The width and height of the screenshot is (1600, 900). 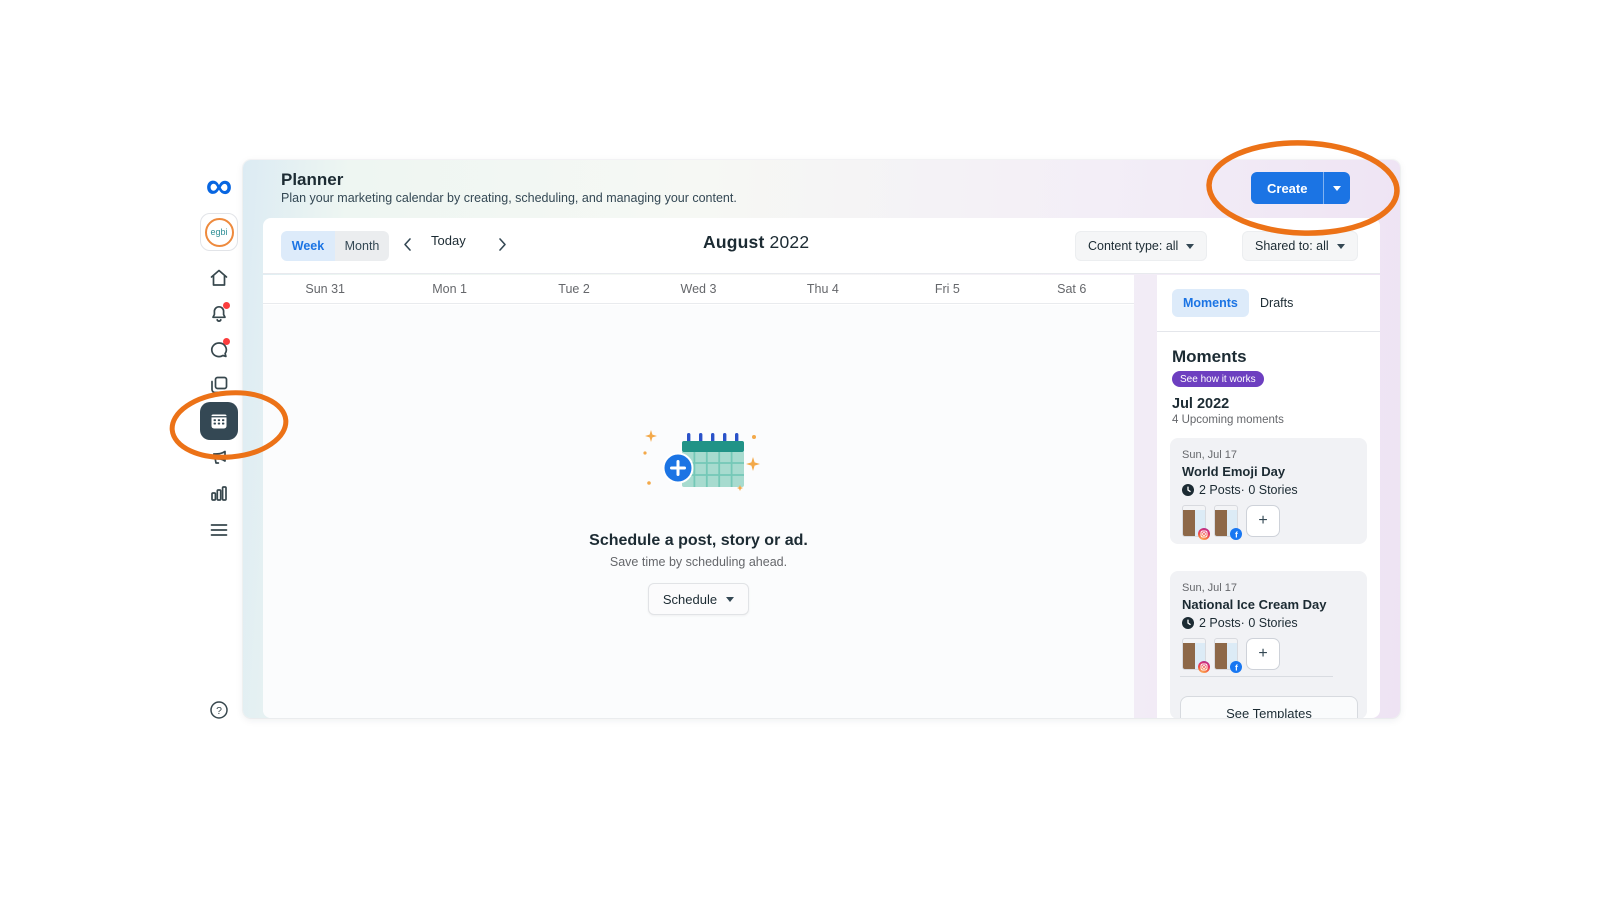 I want to click on sidebar-item-menu, so click(x=219, y=531).